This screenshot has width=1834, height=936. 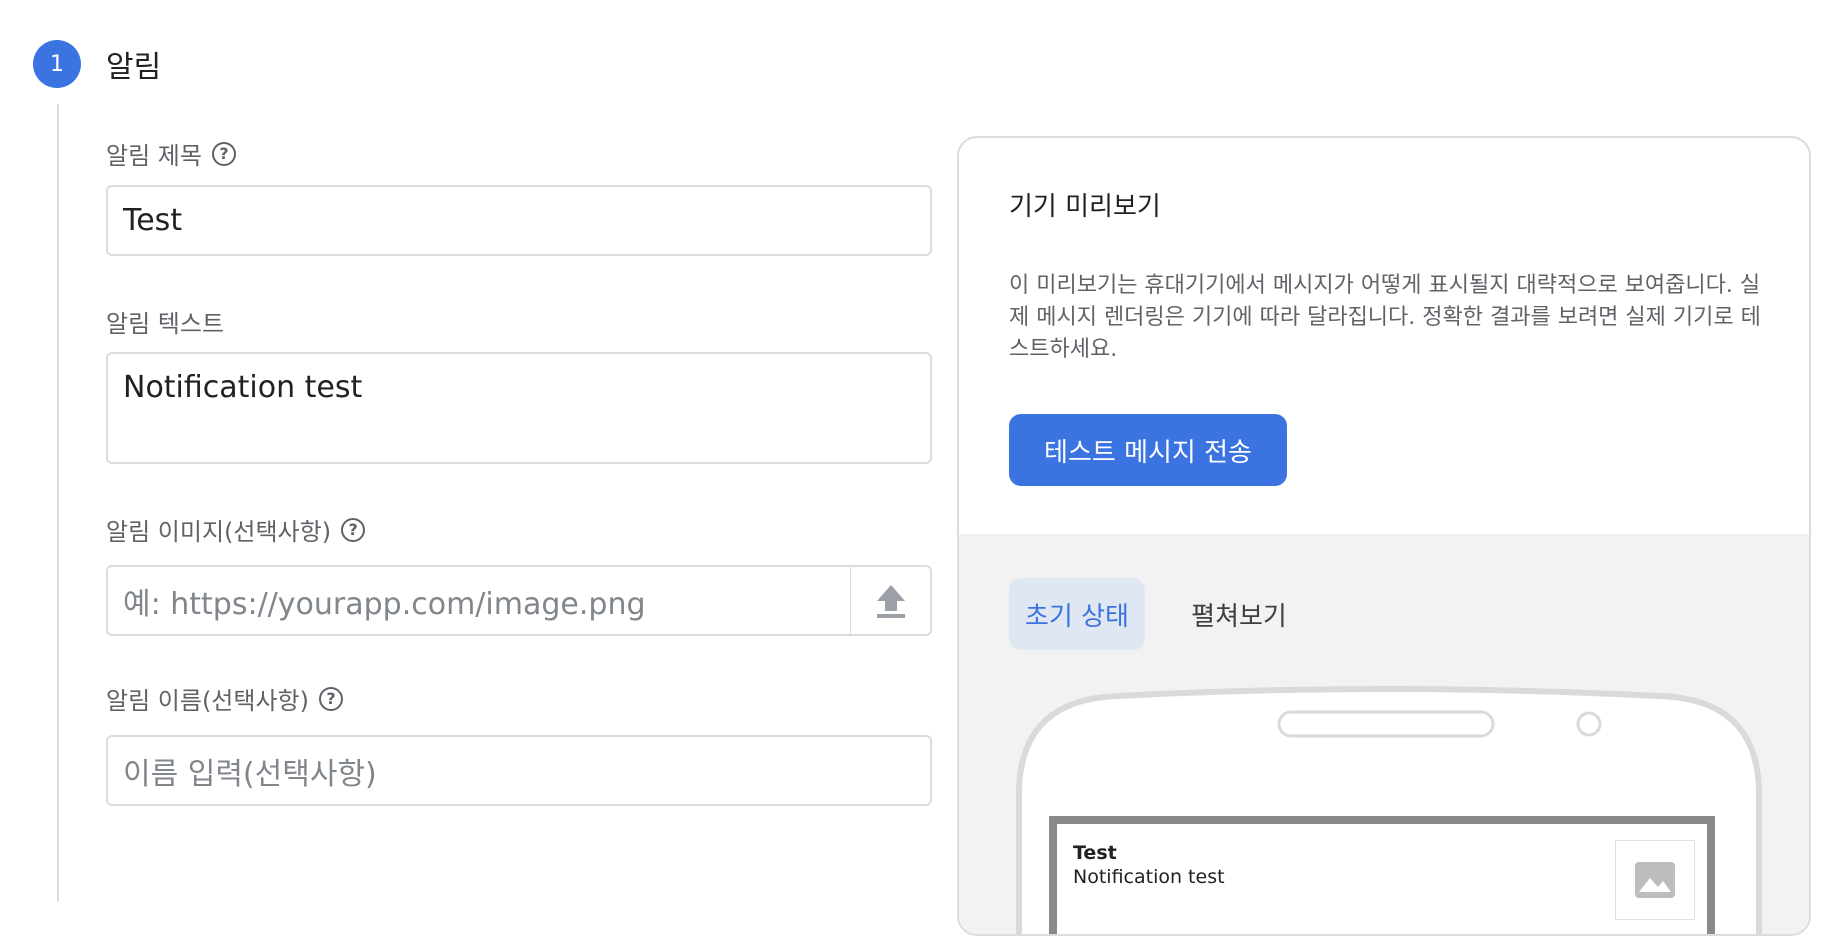 I want to click on notification-preview: Test Notification test, so click(x=1382, y=879).